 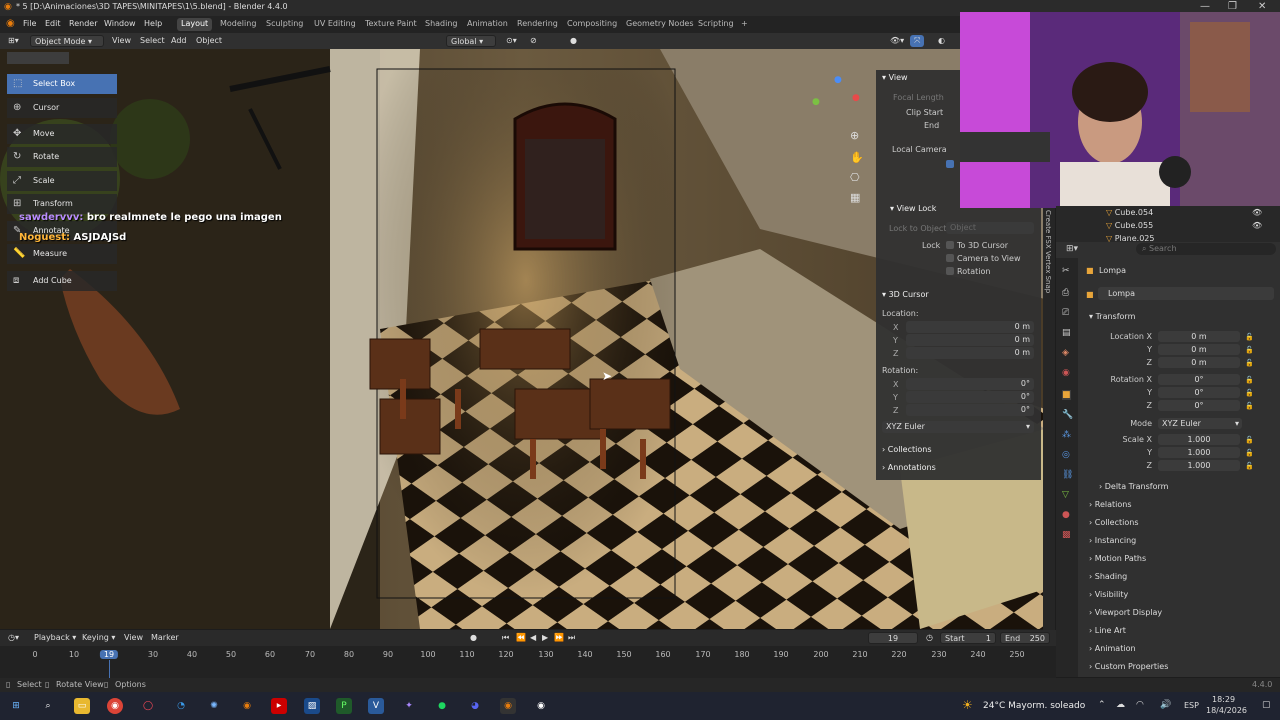 What do you see at coordinates (1226, 710) in the screenshot?
I see `clock-date: 18/4/2026` at bounding box center [1226, 710].